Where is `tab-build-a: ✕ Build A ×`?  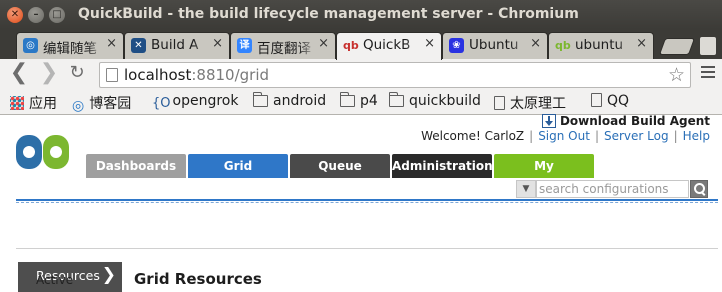 tab-build-a: ✕ Build A × is located at coordinates (177, 45).